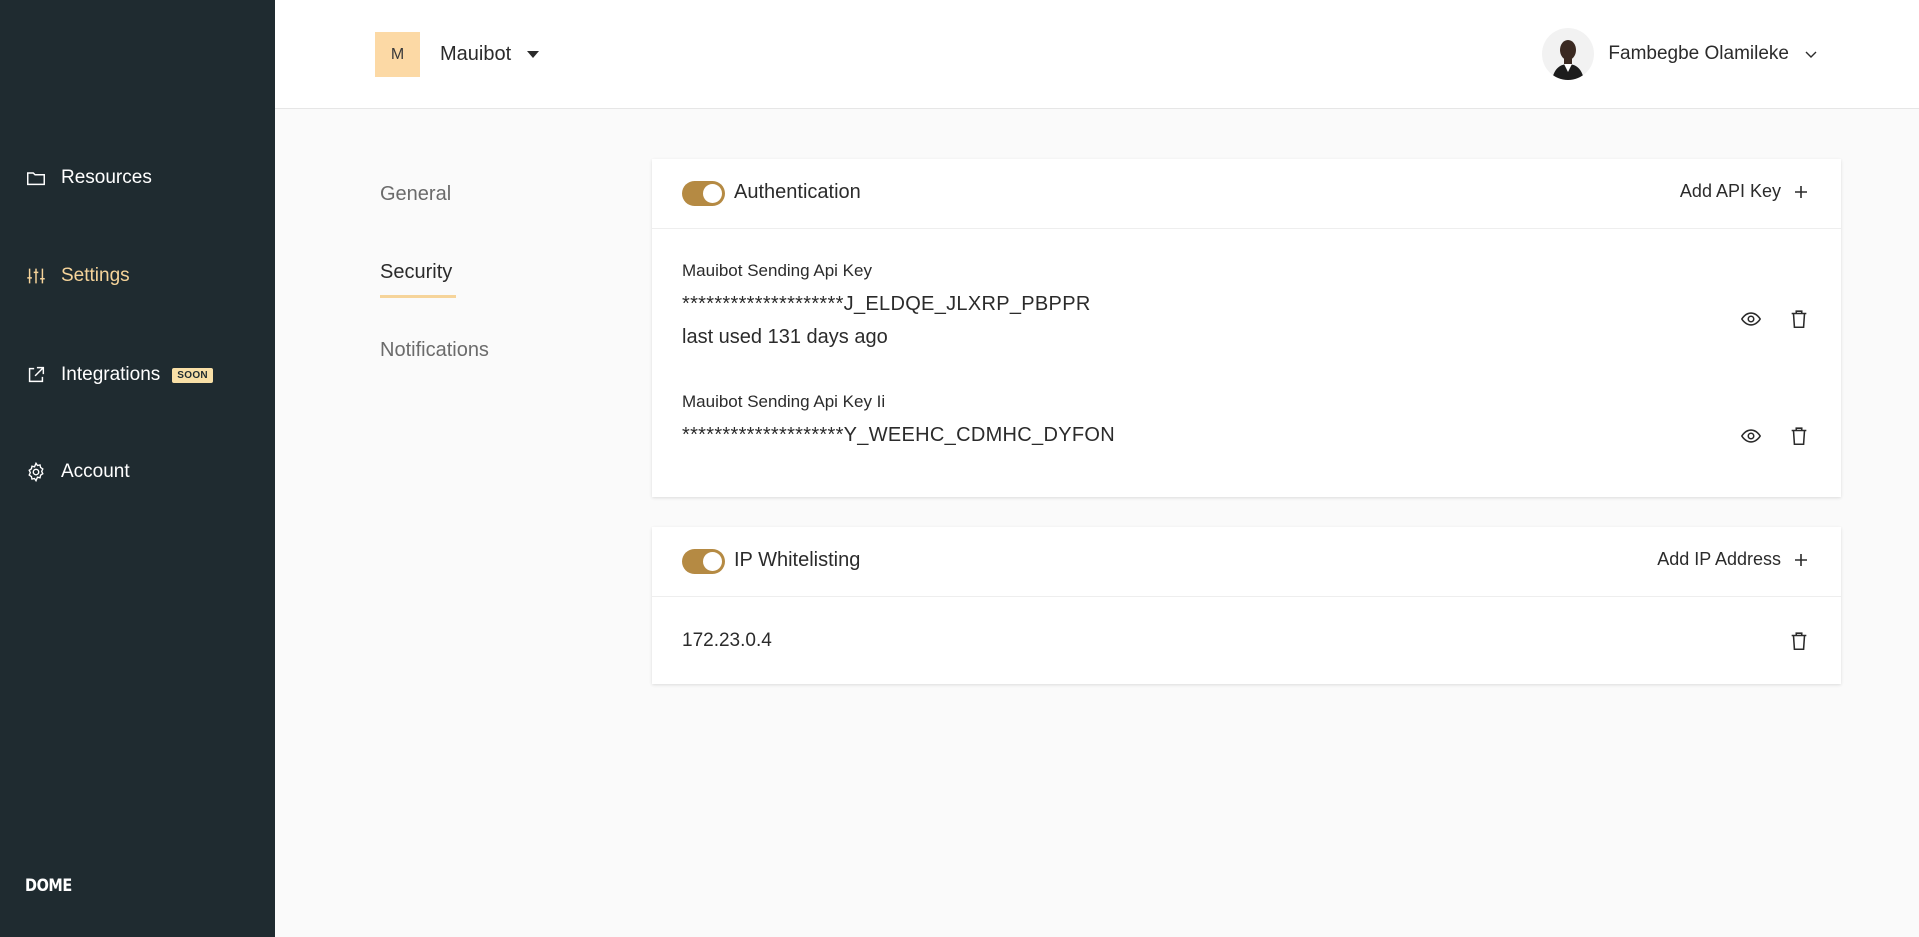 The image size is (1919, 937). Describe the element at coordinates (785, 337) in the screenshot. I see `api-key-last-used: last used 131 days ago` at that location.